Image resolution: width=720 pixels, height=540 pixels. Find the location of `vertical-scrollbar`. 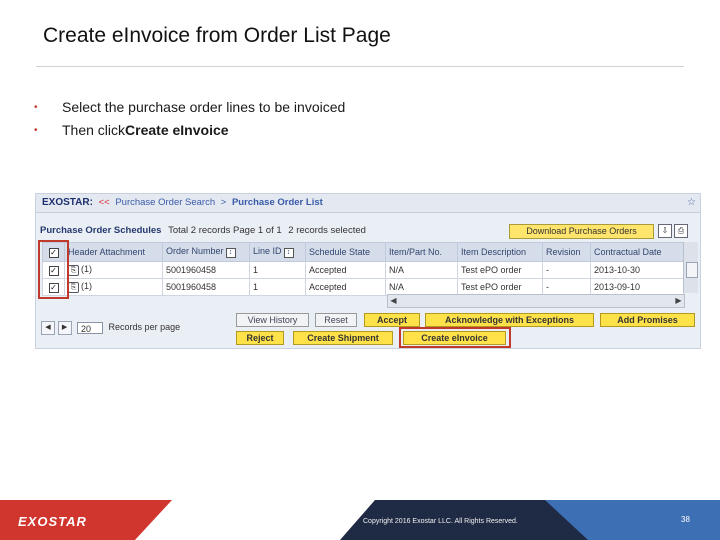

vertical-scrollbar is located at coordinates (690, 267).